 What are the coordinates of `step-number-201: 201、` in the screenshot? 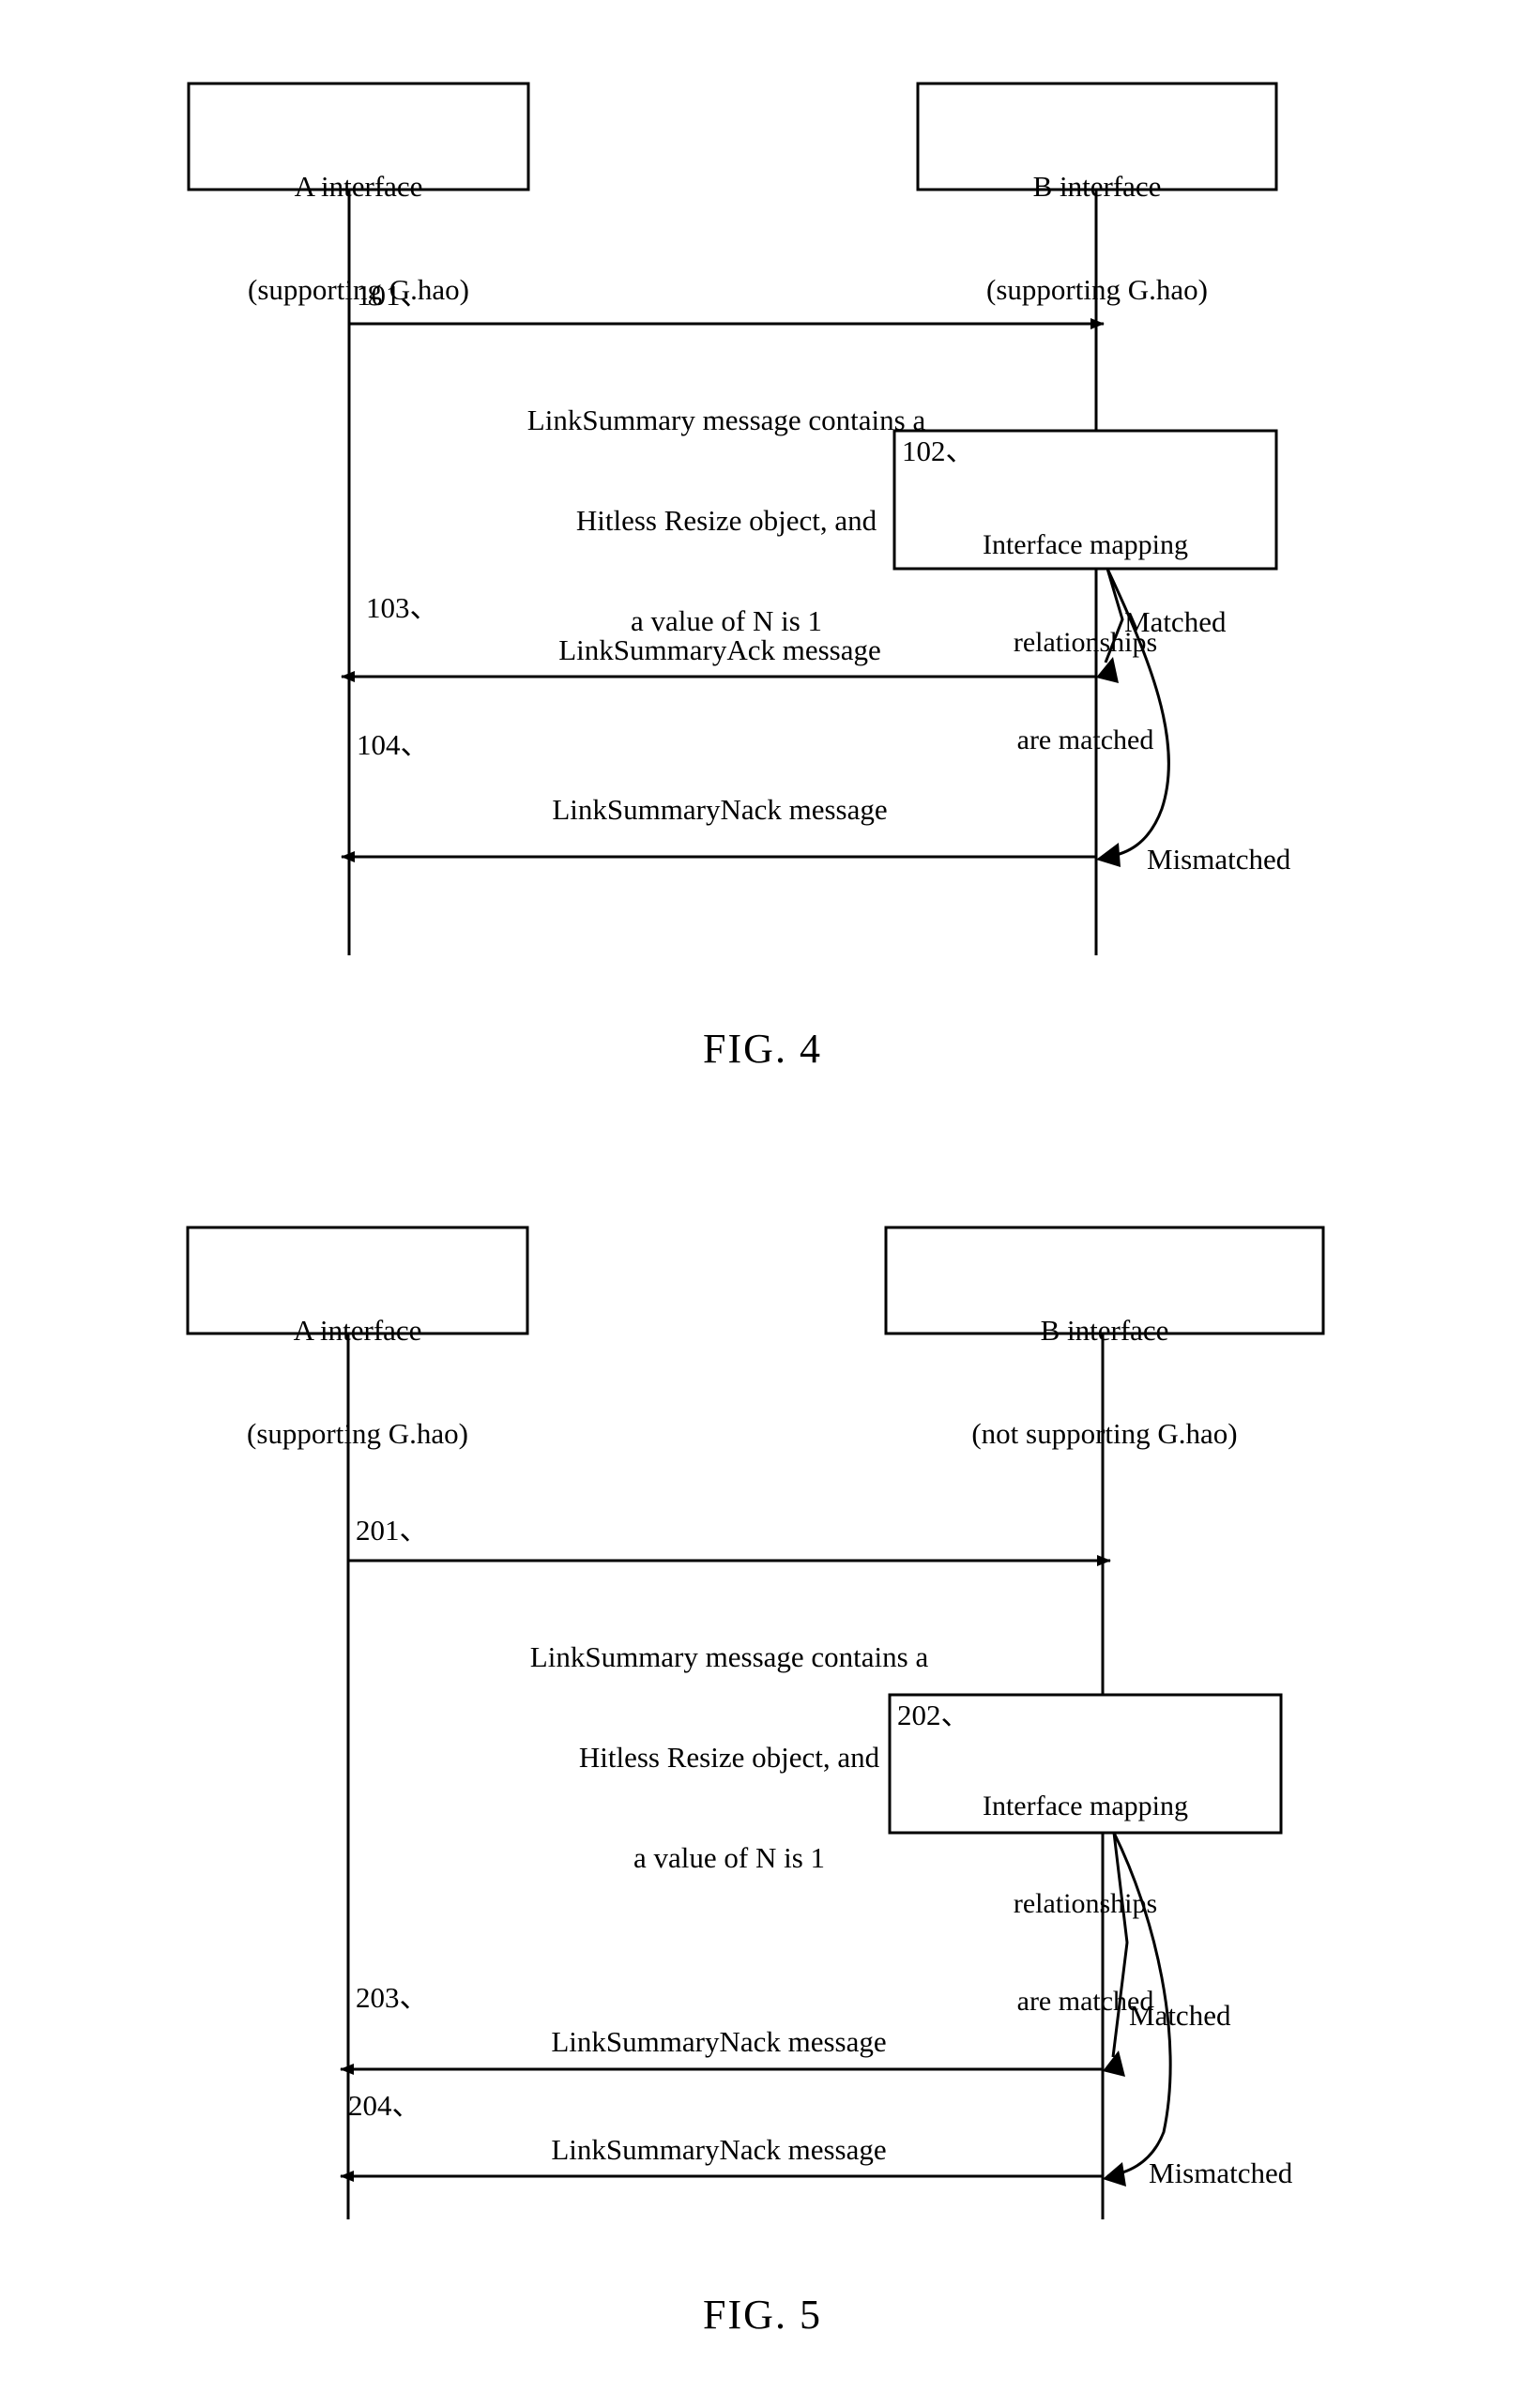 It's located at (392, 1530).